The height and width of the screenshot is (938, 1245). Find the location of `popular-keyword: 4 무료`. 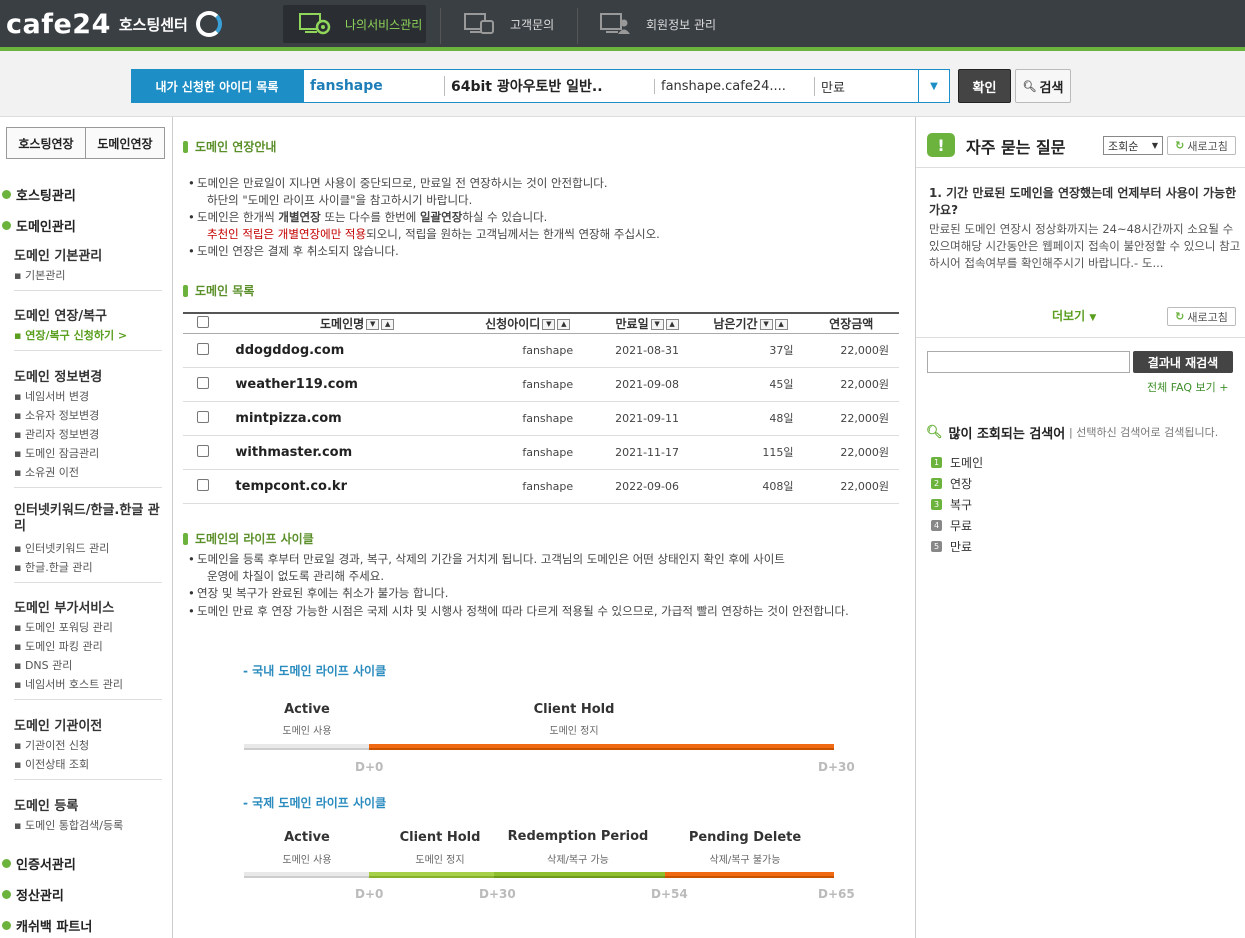

popular-keyword: 4 무료 is located at coordinates (951, 525).